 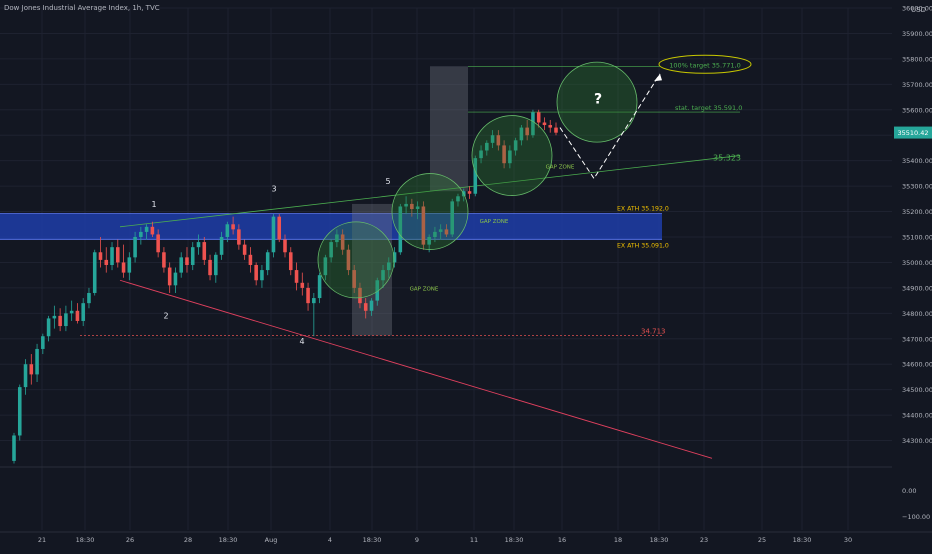 What do you see at coordinates (912, 133) in the screenshot?
I see `current-price-label: 35510.42` at bounding box center [912, 133].